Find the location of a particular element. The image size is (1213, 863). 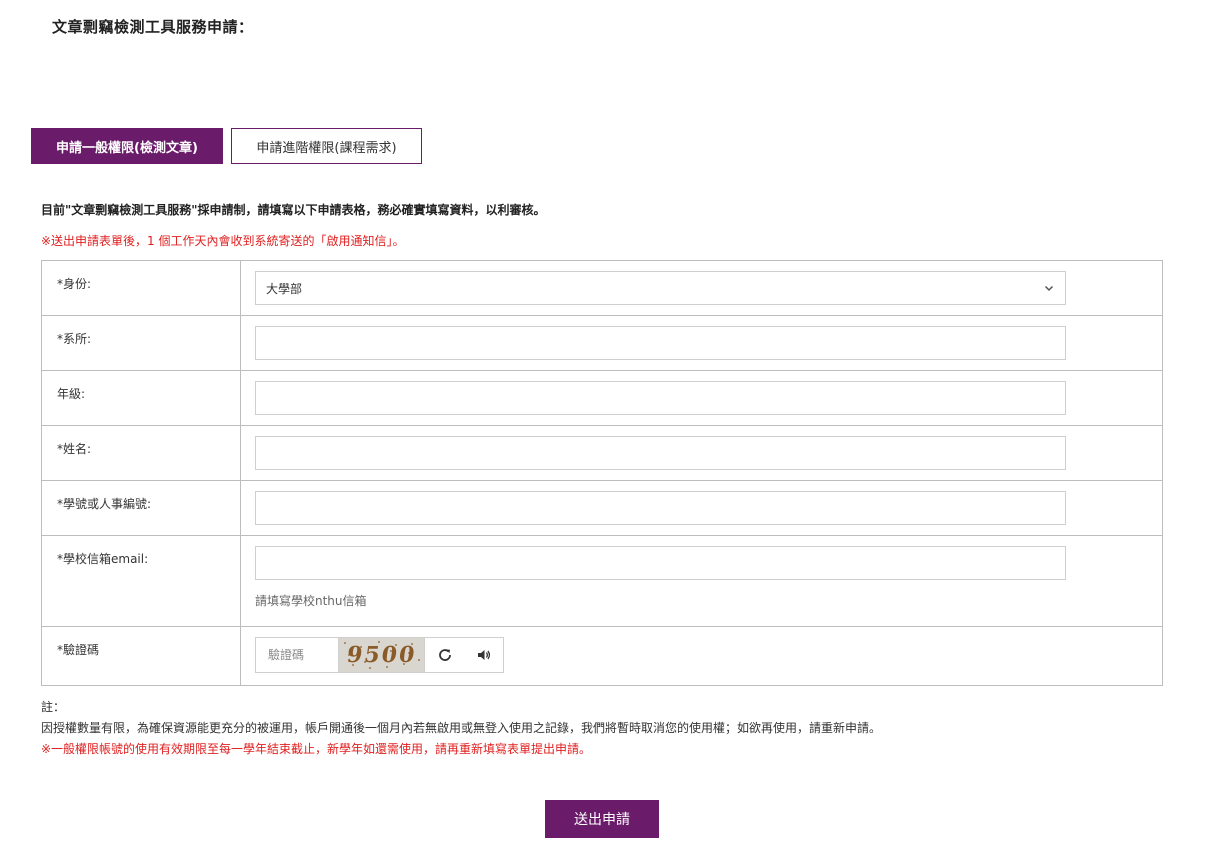

form-row-department: *系所: is located at coordinates (602, 343).